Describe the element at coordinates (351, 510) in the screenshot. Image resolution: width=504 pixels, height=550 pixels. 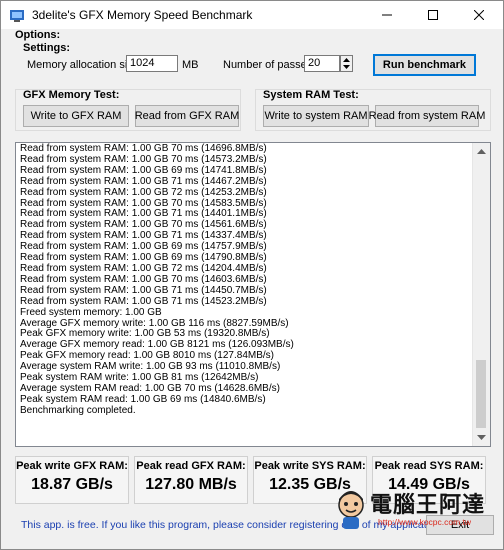
I see `mascot-icon` at that location.